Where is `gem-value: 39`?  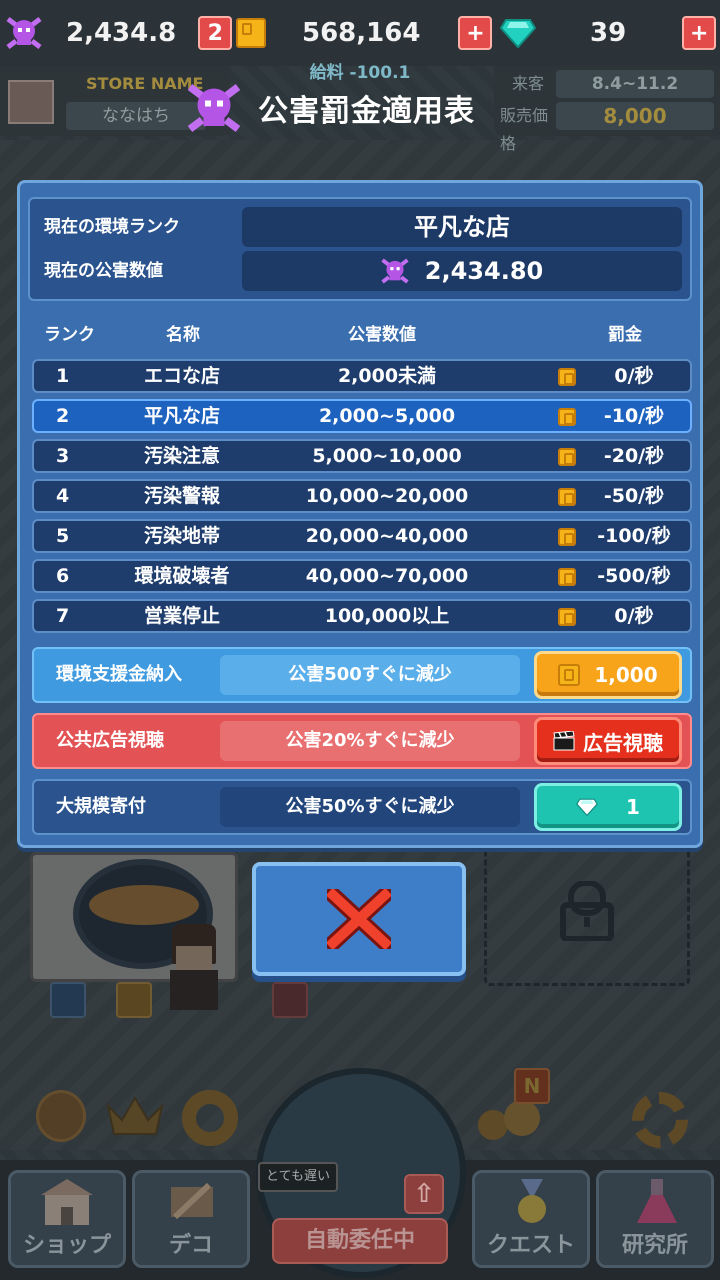 gem-value: 39 is located at coordinates (608, 33).